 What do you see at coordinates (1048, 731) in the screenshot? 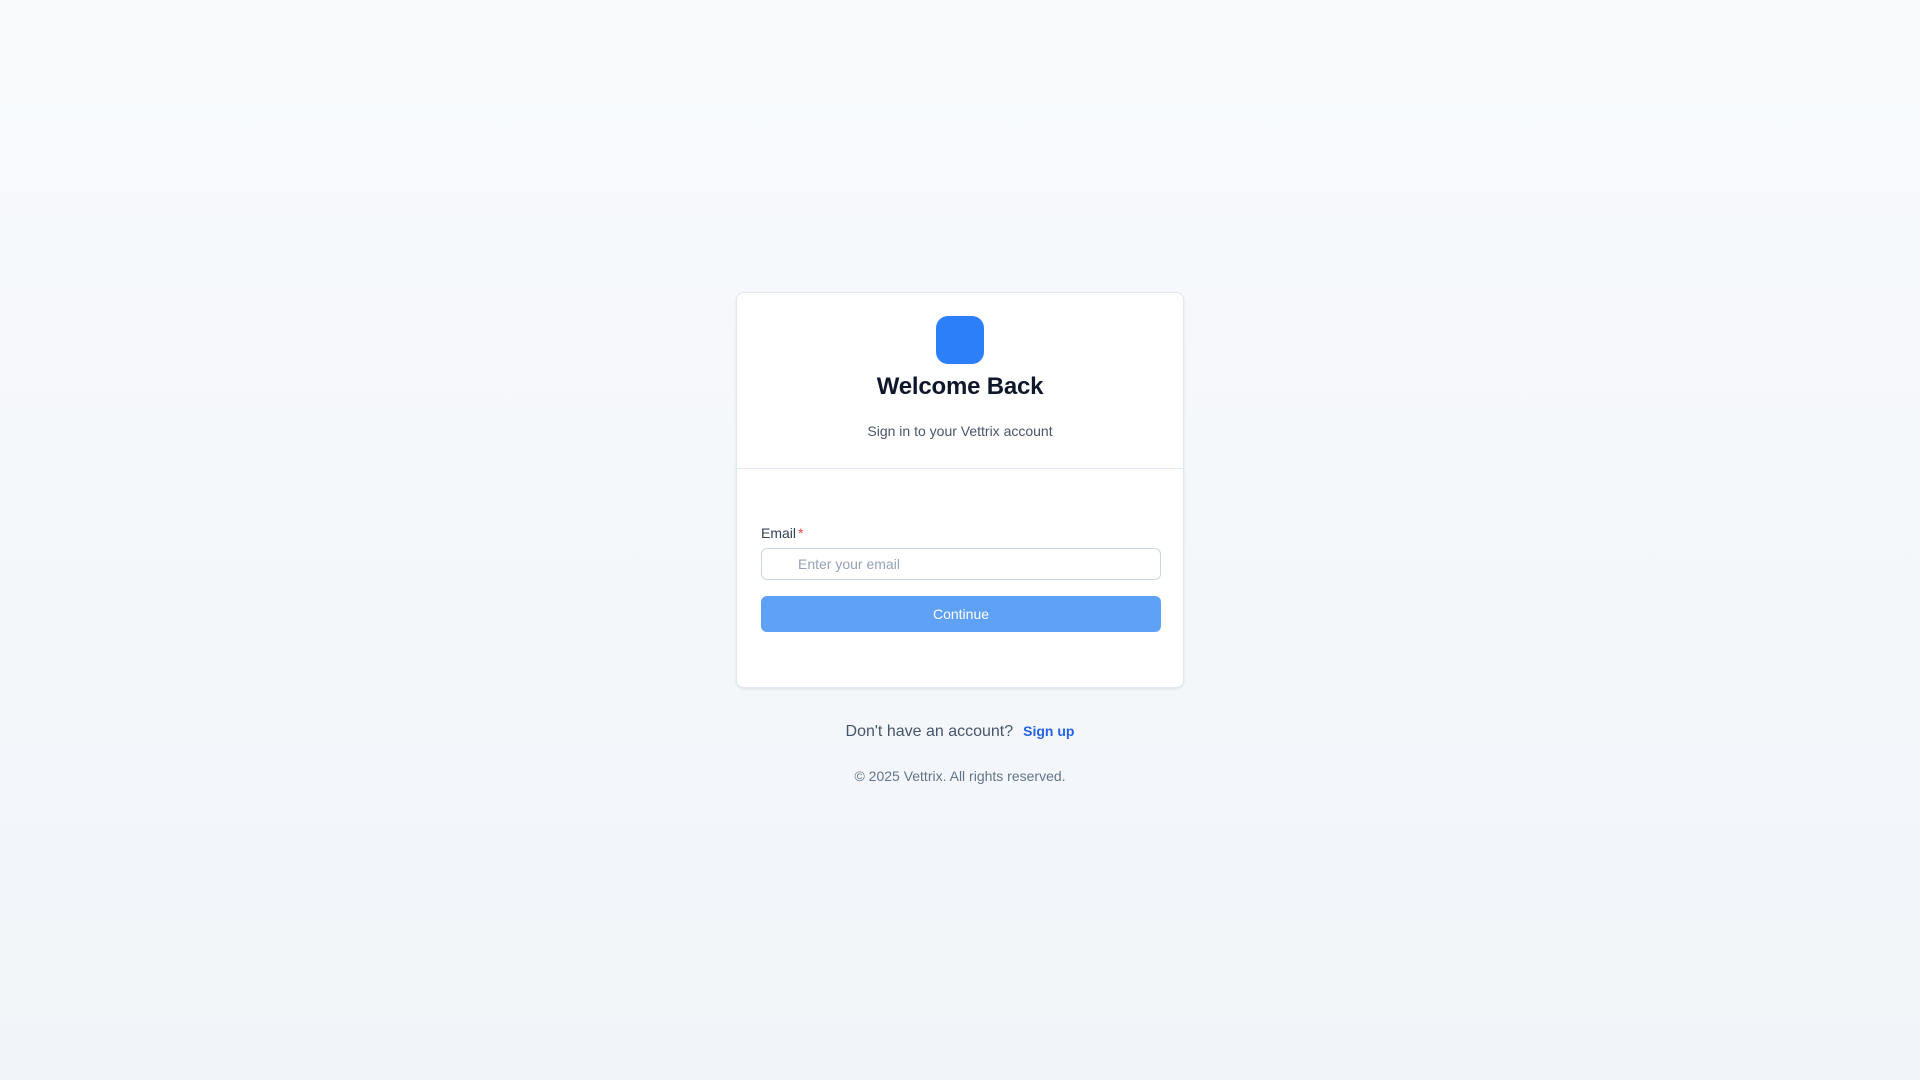
I see `signup-link: Sign up` at bounding box center [1048, 731].